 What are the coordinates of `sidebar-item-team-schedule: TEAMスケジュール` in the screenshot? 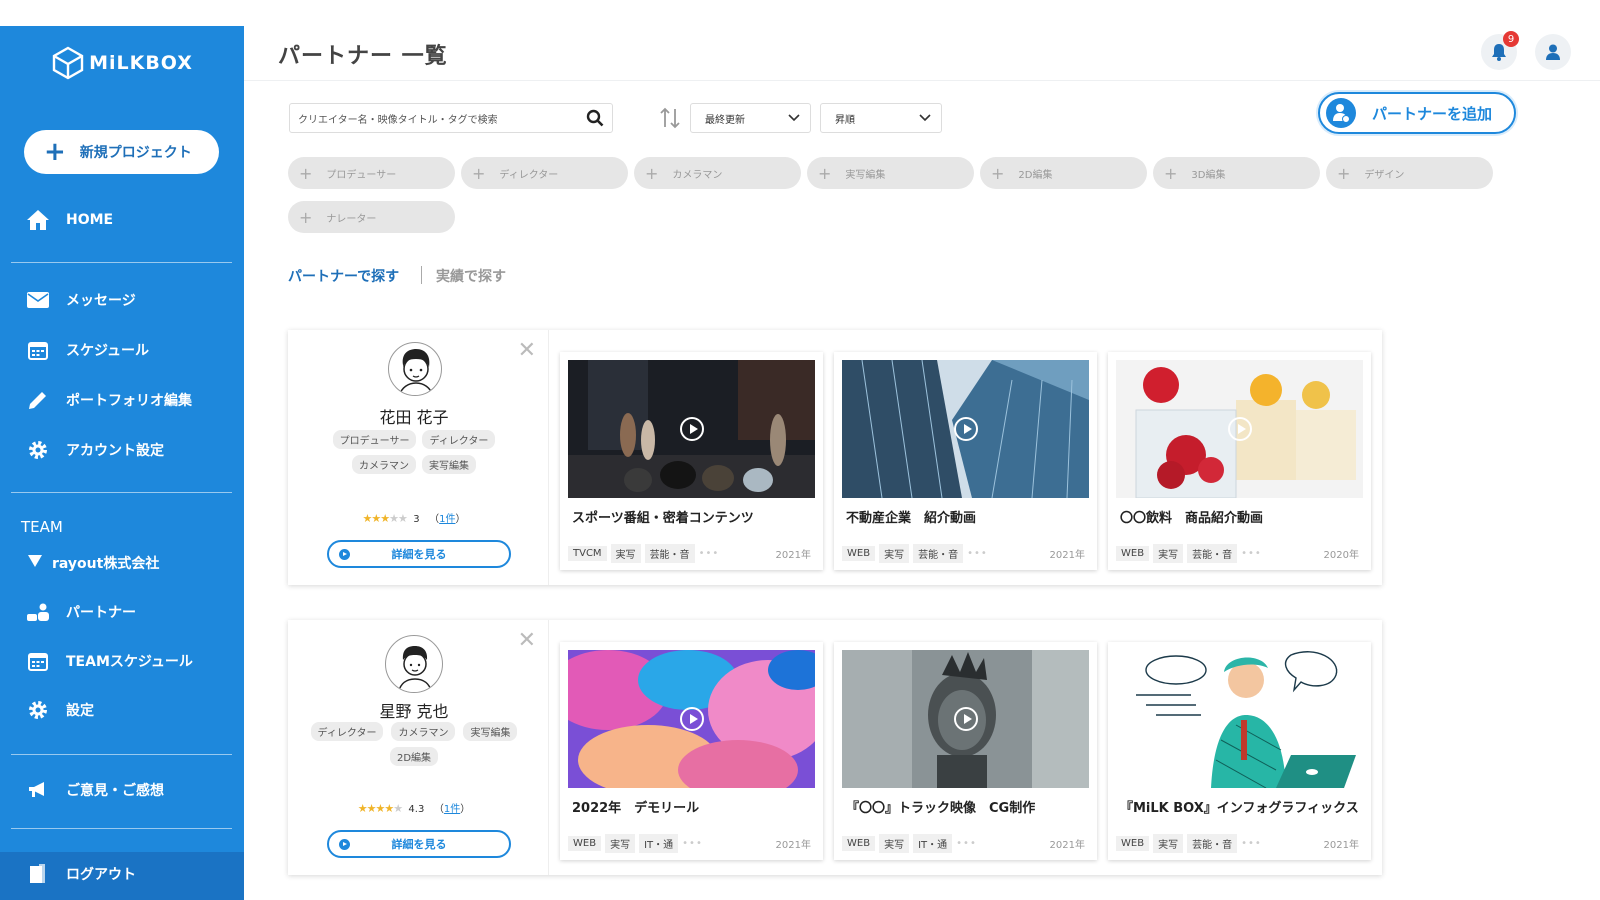 It's located at (109, 661).